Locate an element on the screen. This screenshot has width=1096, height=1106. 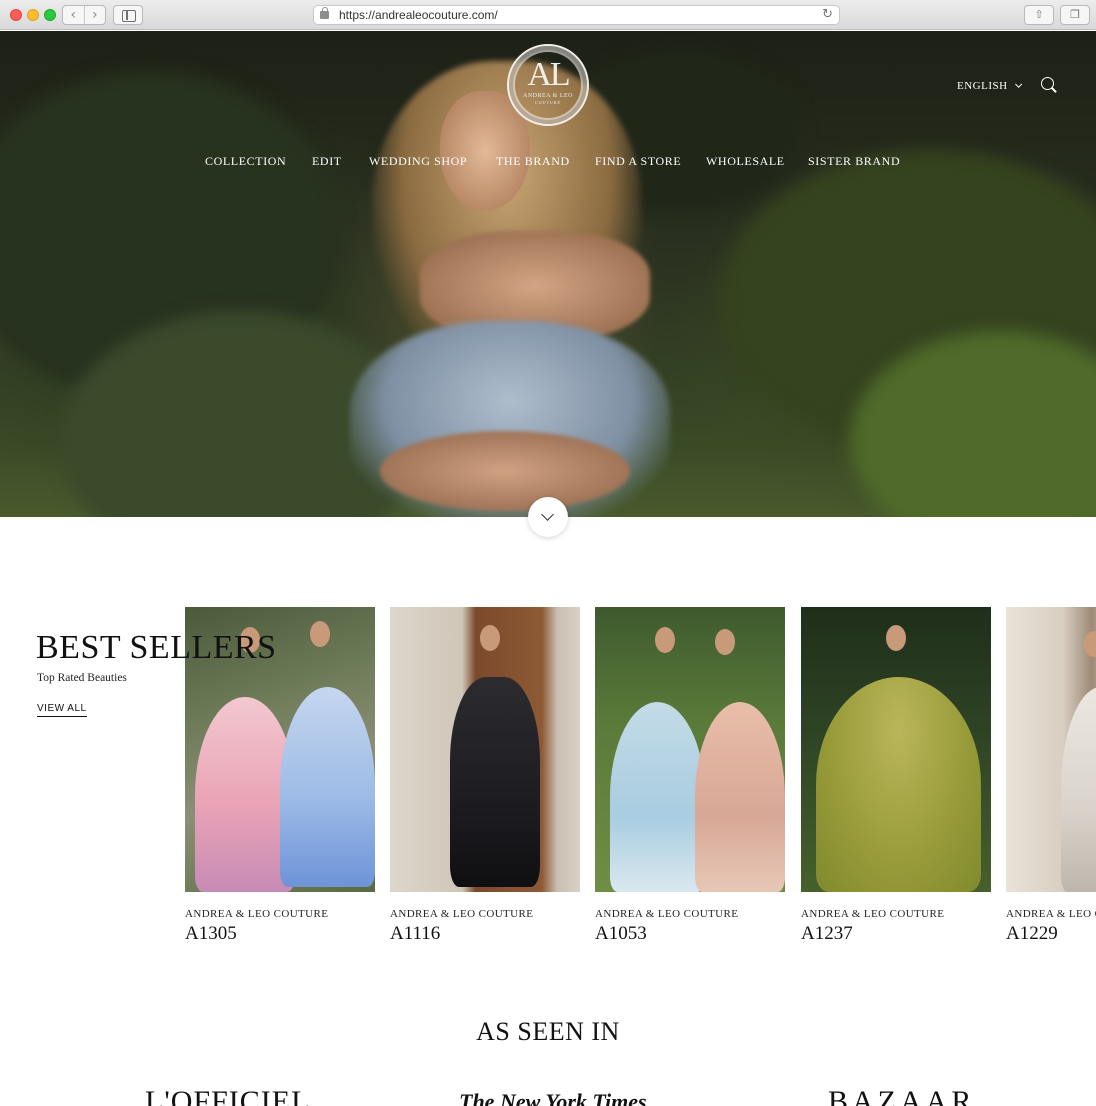
share-icon: ⇧ is located at coordinates (1039, 15).